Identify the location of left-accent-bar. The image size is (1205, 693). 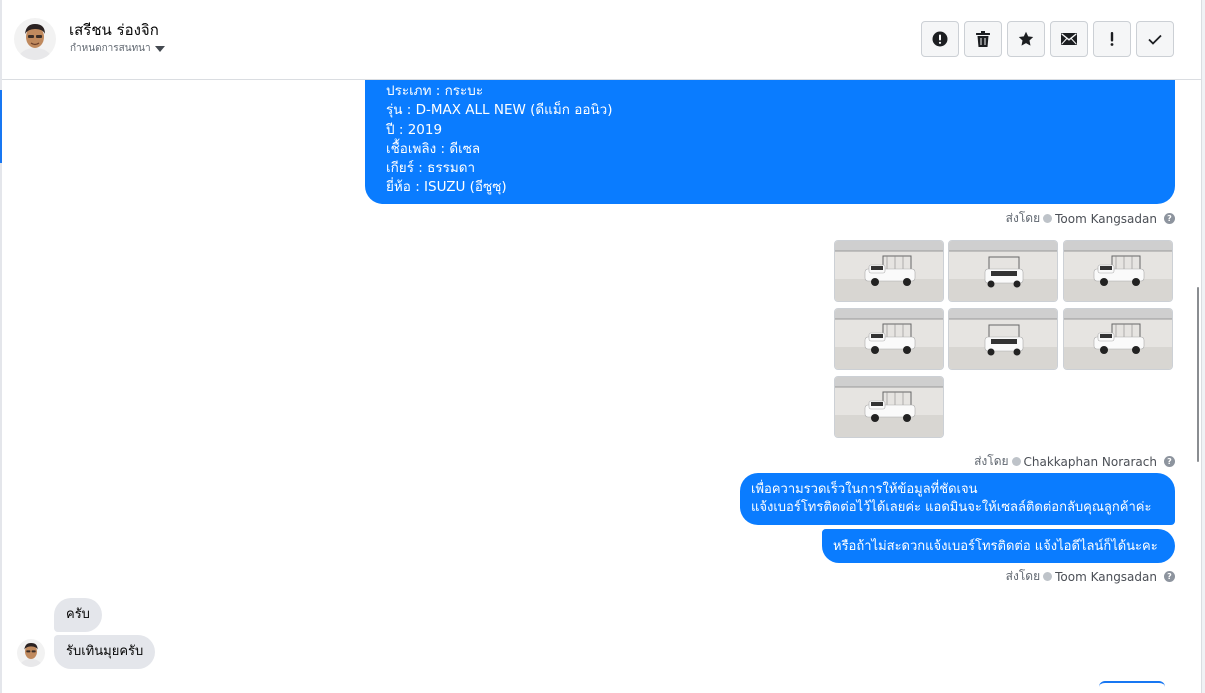
(1, 126).